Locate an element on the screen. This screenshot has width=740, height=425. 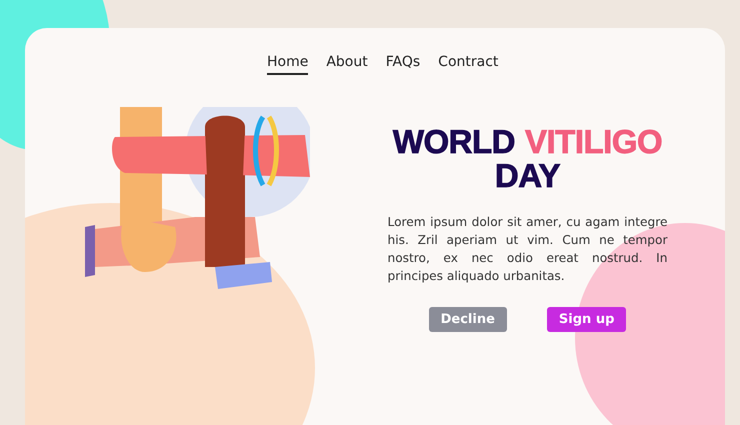
nav-link: About is located at coordinates (347, 64).